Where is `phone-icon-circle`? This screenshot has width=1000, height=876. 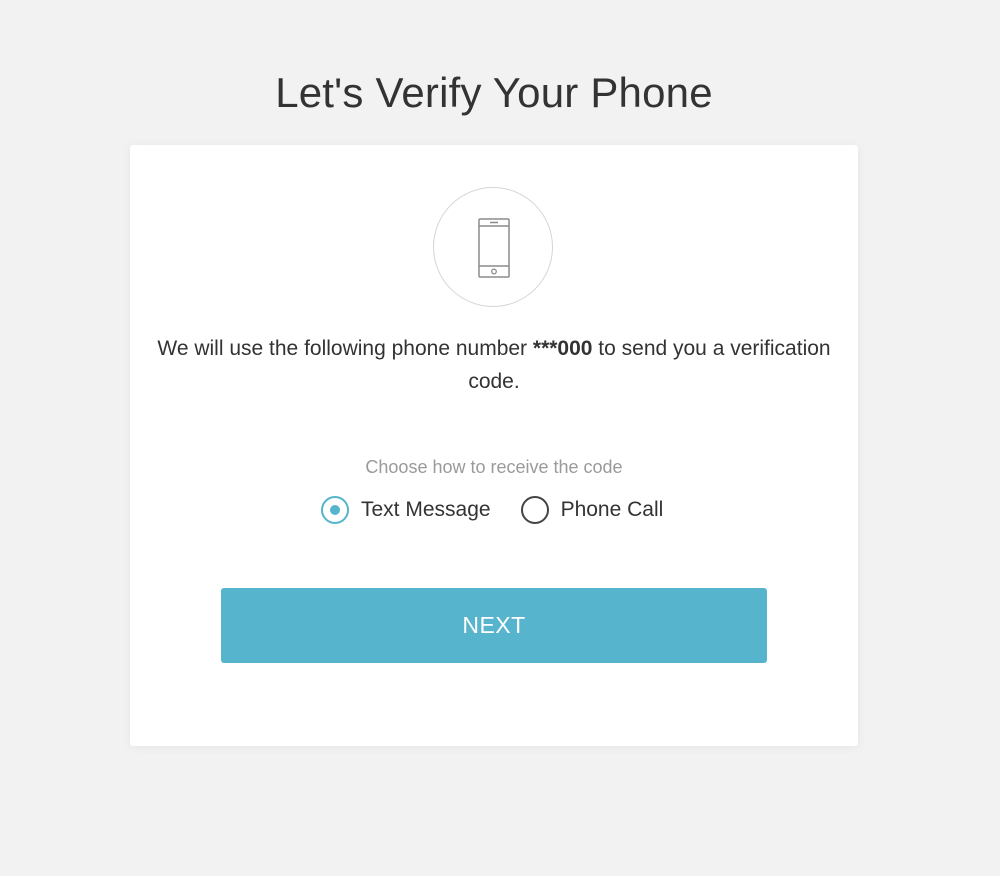 phone-icon-circle is located at coordinates (493, 247).